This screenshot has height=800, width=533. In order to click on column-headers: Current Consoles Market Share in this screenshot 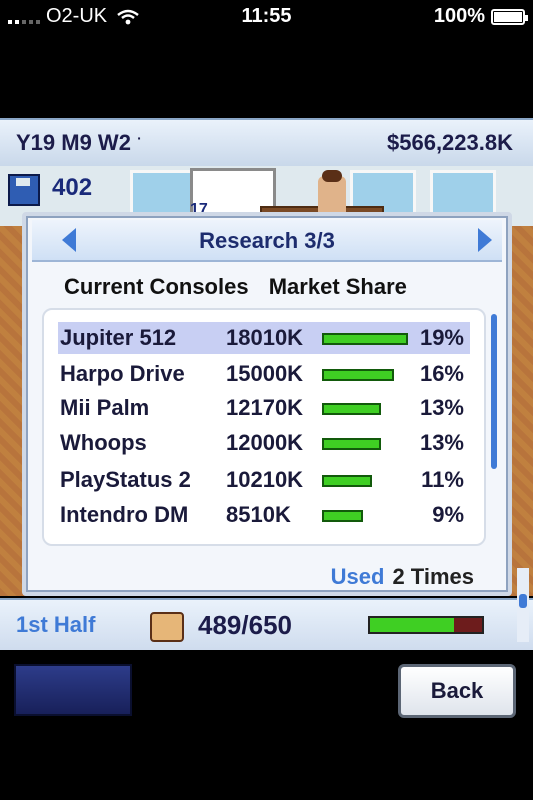, I will do `click(235, 287)`.